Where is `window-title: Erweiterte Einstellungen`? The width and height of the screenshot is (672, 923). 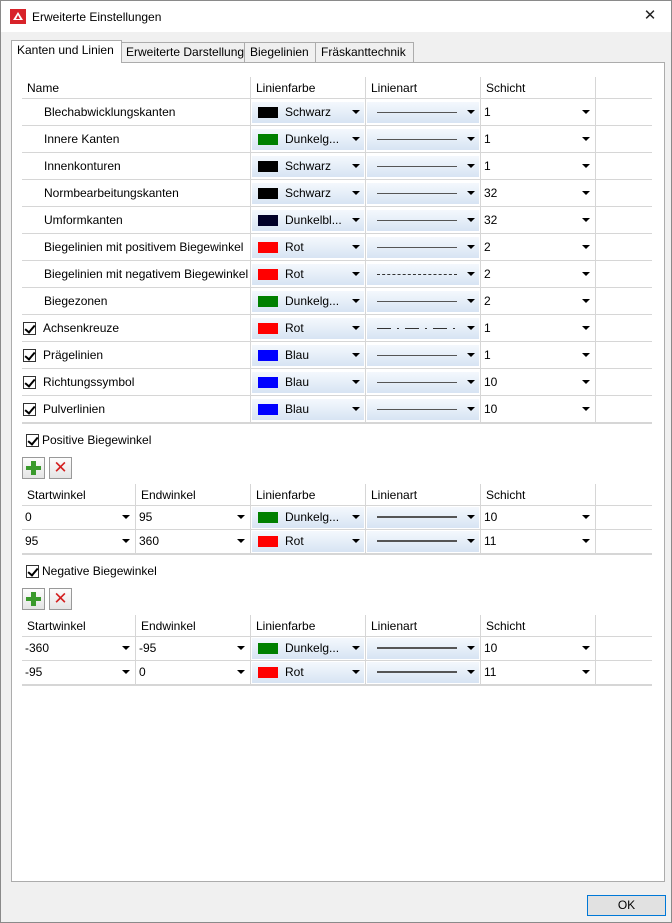 window-title: Erweiterte Einstellungen is located at coordinates (97, 17).